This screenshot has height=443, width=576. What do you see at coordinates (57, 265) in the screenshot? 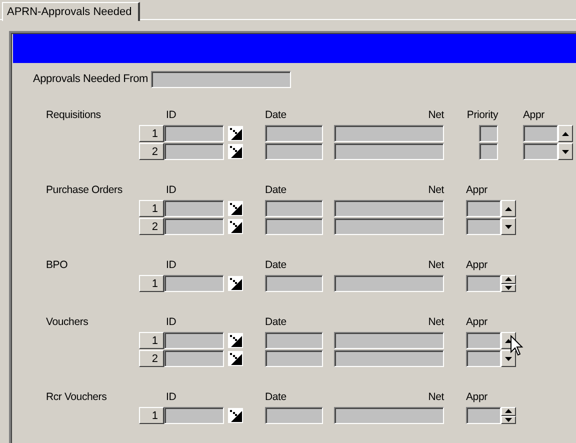
I see `section-label: BPO` at bounding box center [57, 265].